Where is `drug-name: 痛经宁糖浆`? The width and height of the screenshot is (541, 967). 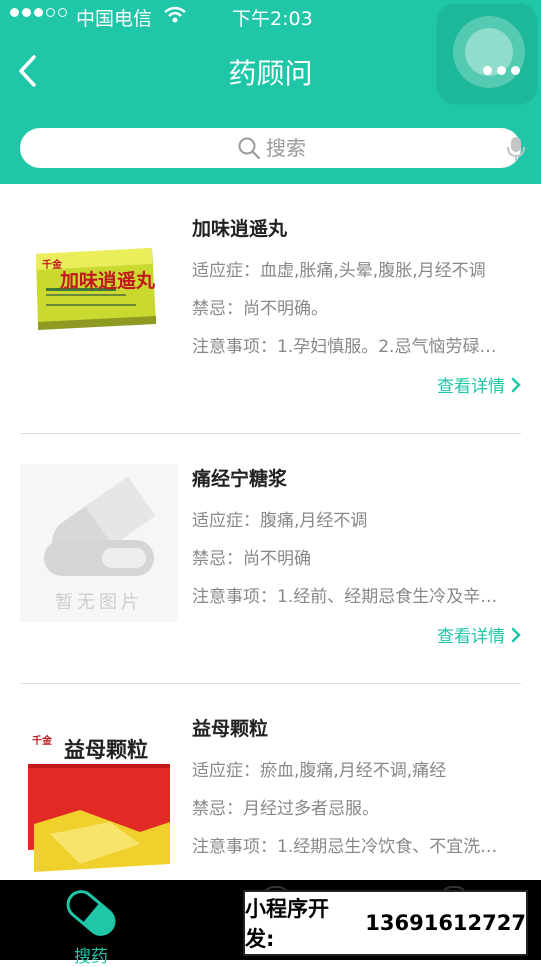
drug-name: 痛经宁糖浆 is located at coordinates (240, 479).